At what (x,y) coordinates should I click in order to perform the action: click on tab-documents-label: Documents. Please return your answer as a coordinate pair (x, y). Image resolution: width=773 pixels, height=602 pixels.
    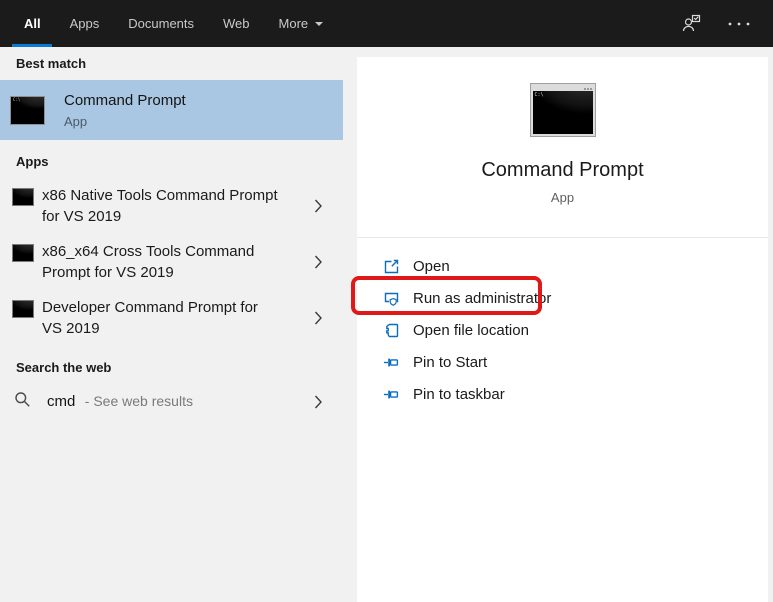
    Looking at the image, I should click on (161, 23).